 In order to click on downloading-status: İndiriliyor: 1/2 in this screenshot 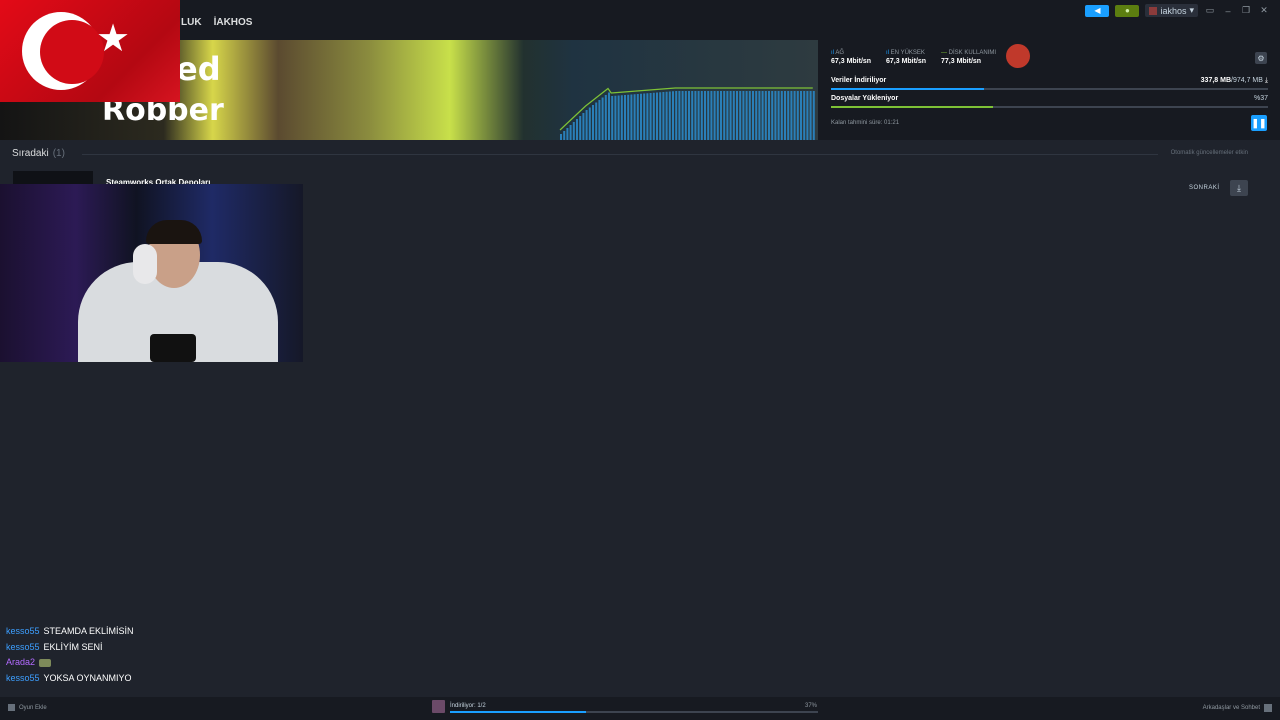, I will do `click(468, 706)`.